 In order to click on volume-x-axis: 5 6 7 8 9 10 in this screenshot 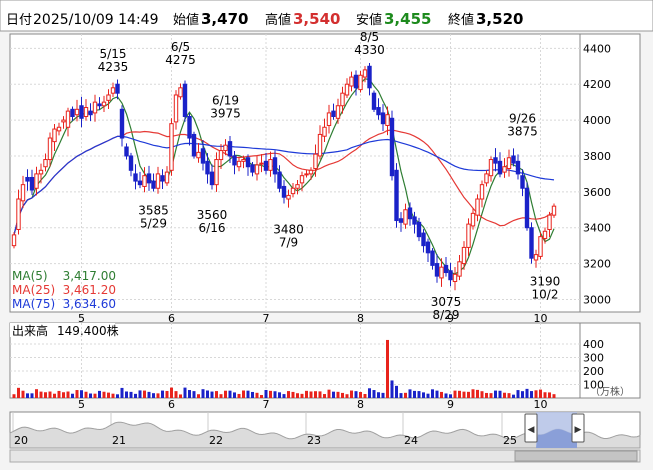, I will do `click(313, 404)`.